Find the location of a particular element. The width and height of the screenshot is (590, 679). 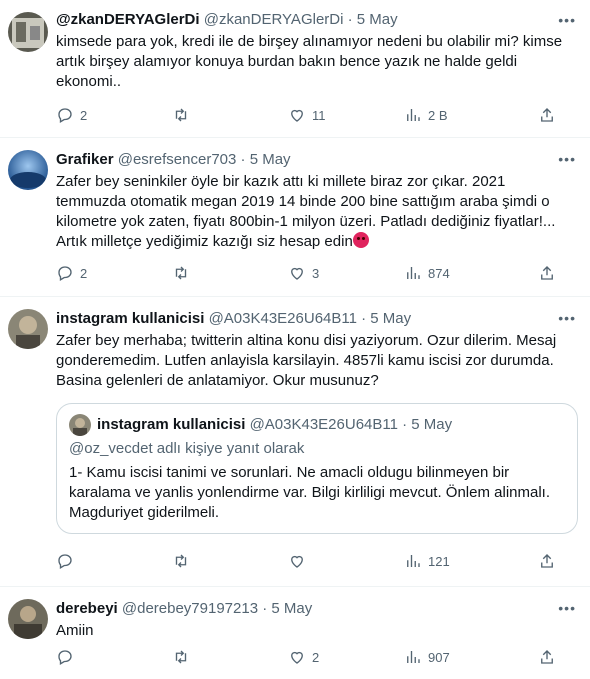

views-count: 2 B is located at coordinates (438, 115).